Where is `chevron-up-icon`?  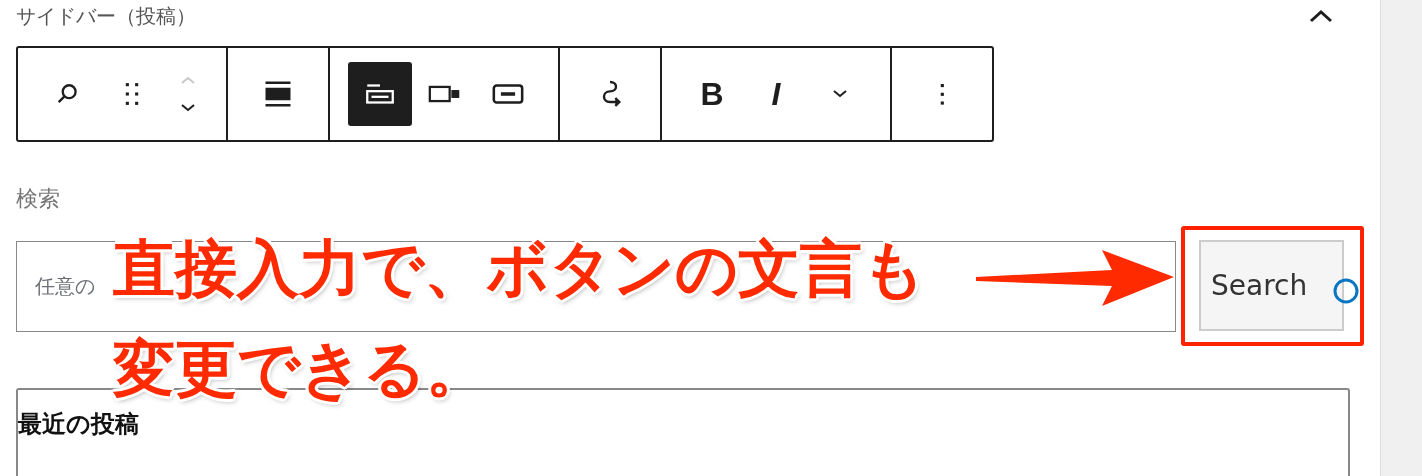
chevron-up-icon is located at coordinates (1321, 16).